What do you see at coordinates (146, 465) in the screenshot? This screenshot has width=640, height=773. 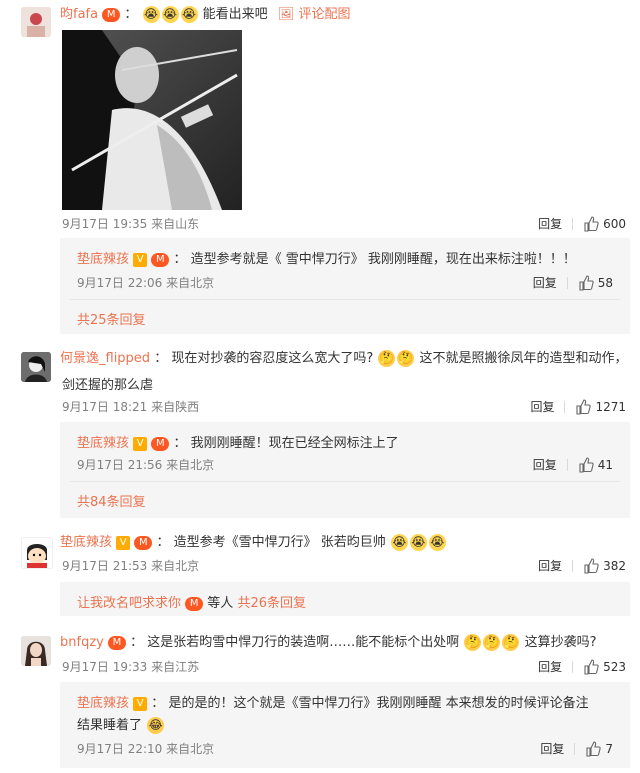 I see `reply-meta: 9月17日 21:56 来自北京` at bounding box center [146, 465].